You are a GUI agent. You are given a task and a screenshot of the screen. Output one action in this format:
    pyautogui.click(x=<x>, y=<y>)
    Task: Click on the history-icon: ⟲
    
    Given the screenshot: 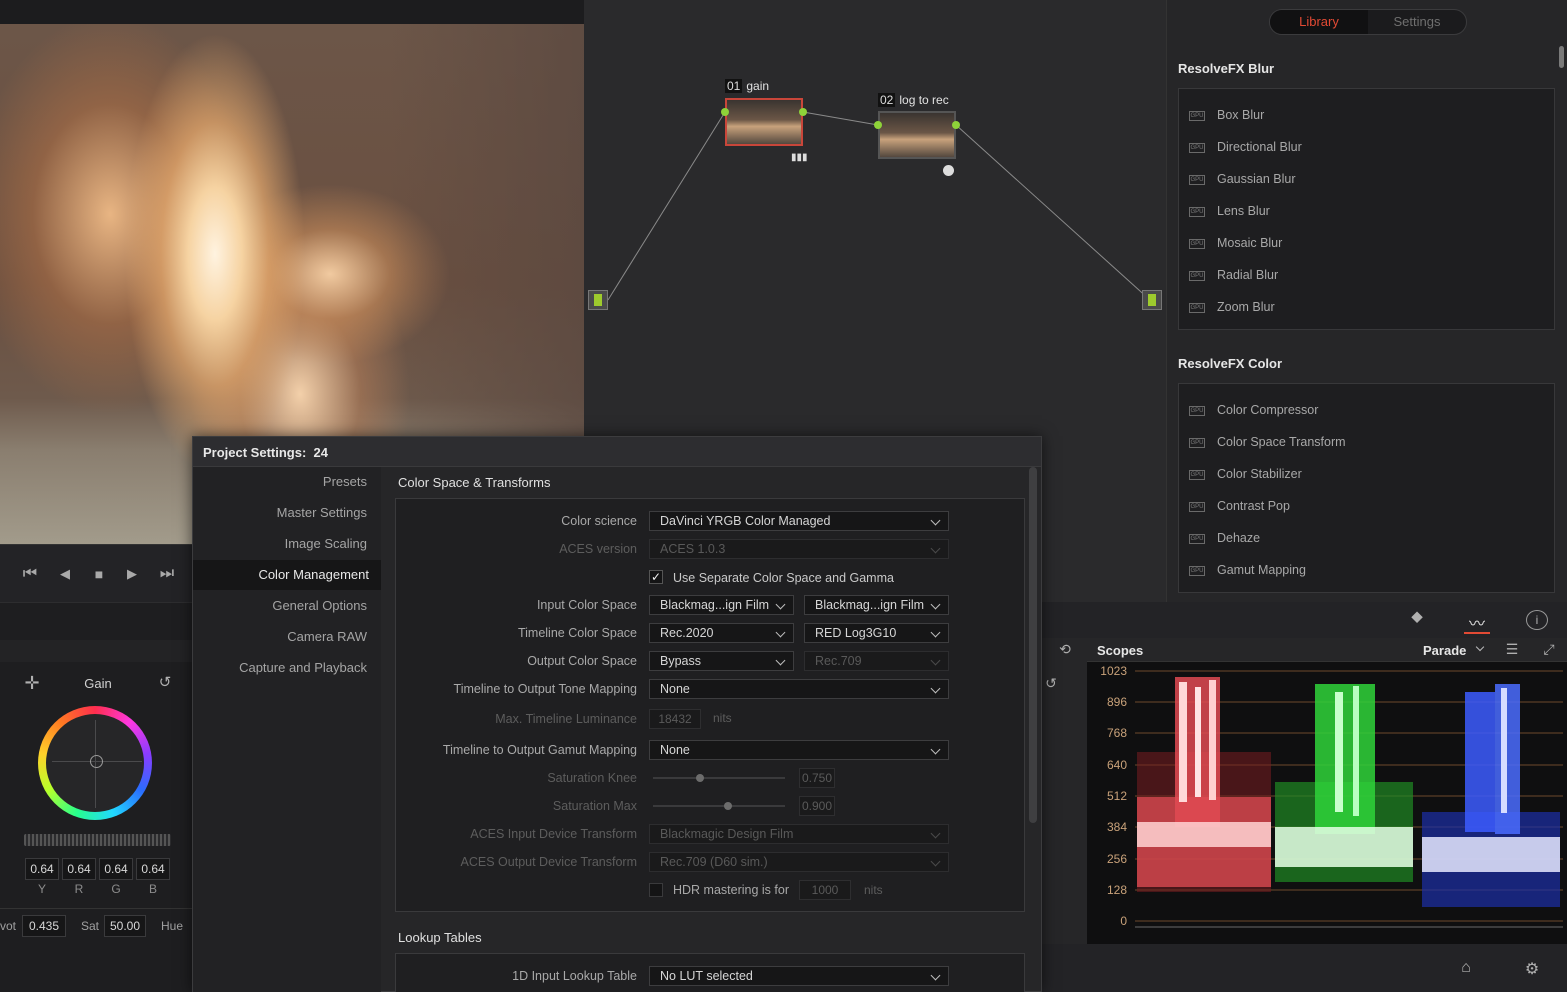 What is the action you would take?
    pyautogui.click(x=1065, y=649)
    